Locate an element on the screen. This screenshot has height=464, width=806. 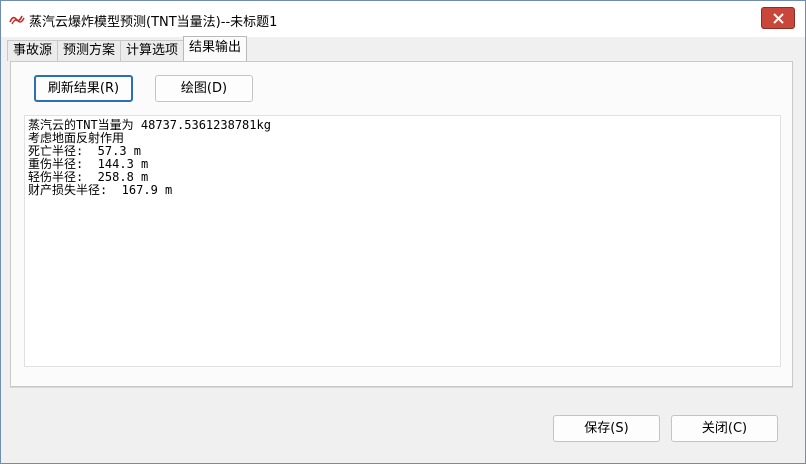
tab-calc-options: 计算选项 is located at coordinates (152, 50).